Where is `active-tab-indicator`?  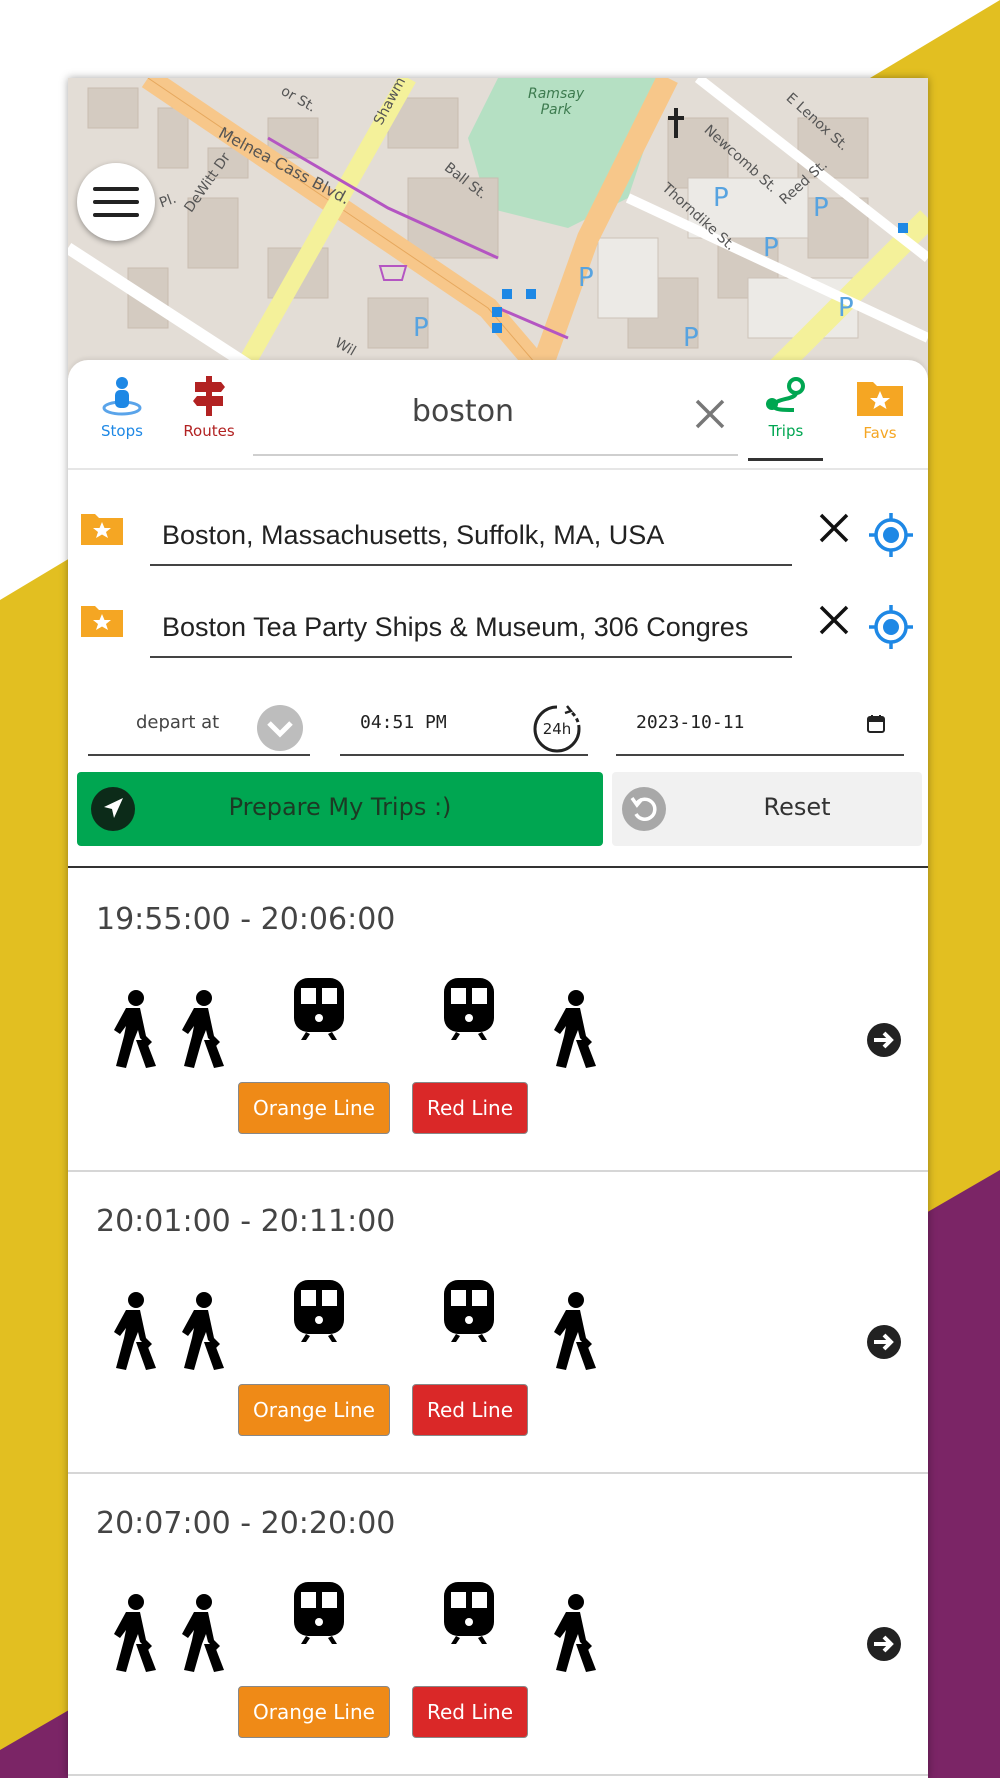
active-tab-indicator is located at coordinates (785, 459).